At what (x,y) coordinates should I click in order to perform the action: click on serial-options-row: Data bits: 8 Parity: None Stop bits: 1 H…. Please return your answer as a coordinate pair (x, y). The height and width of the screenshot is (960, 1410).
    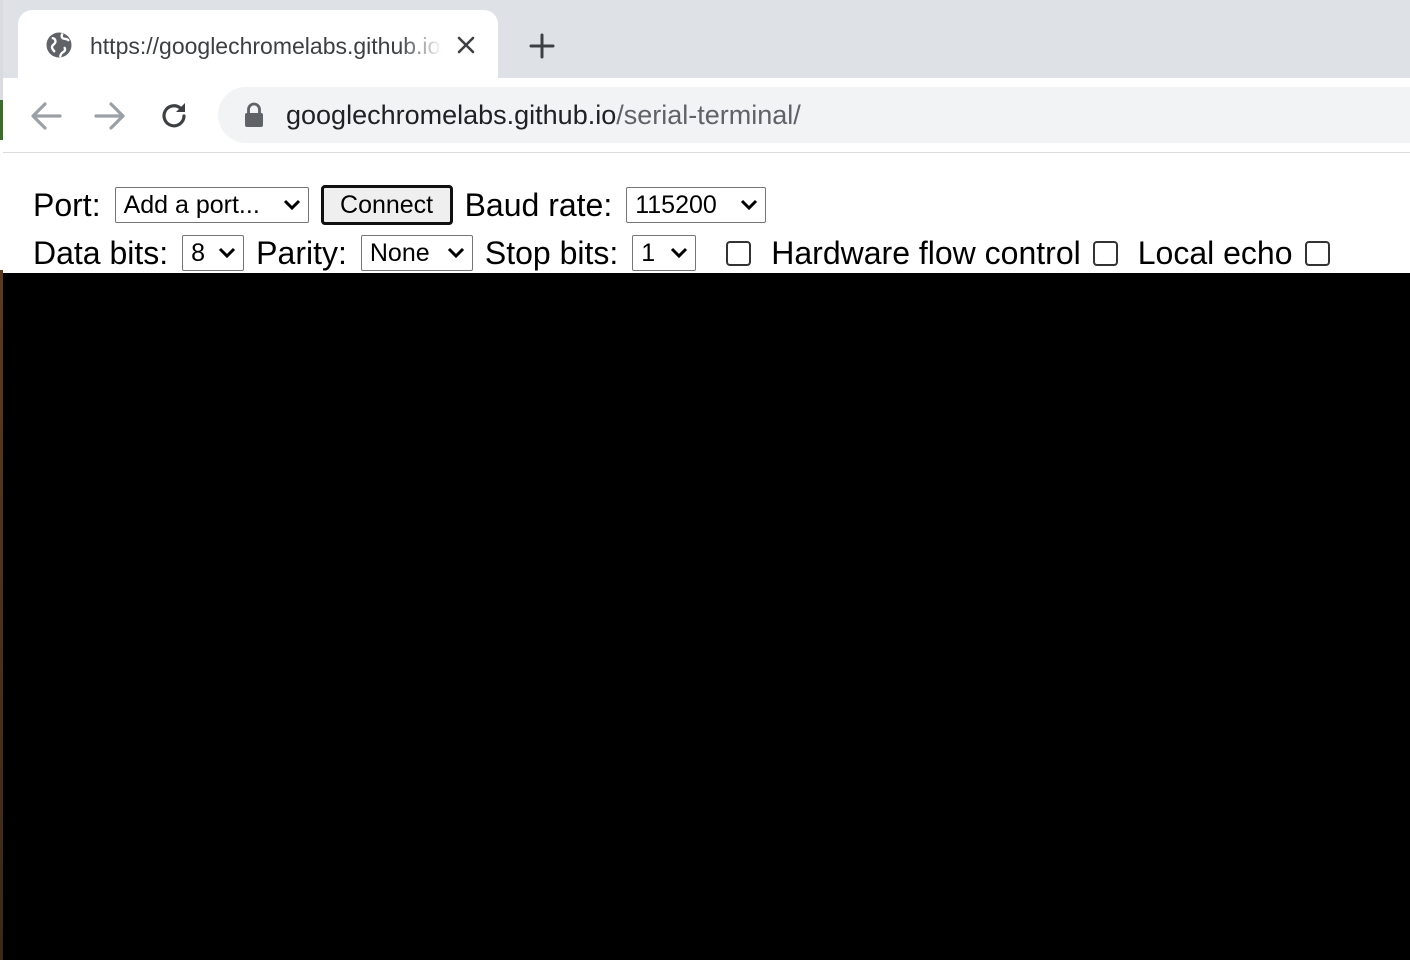
    Looking at the image, I should click on (691, 253).